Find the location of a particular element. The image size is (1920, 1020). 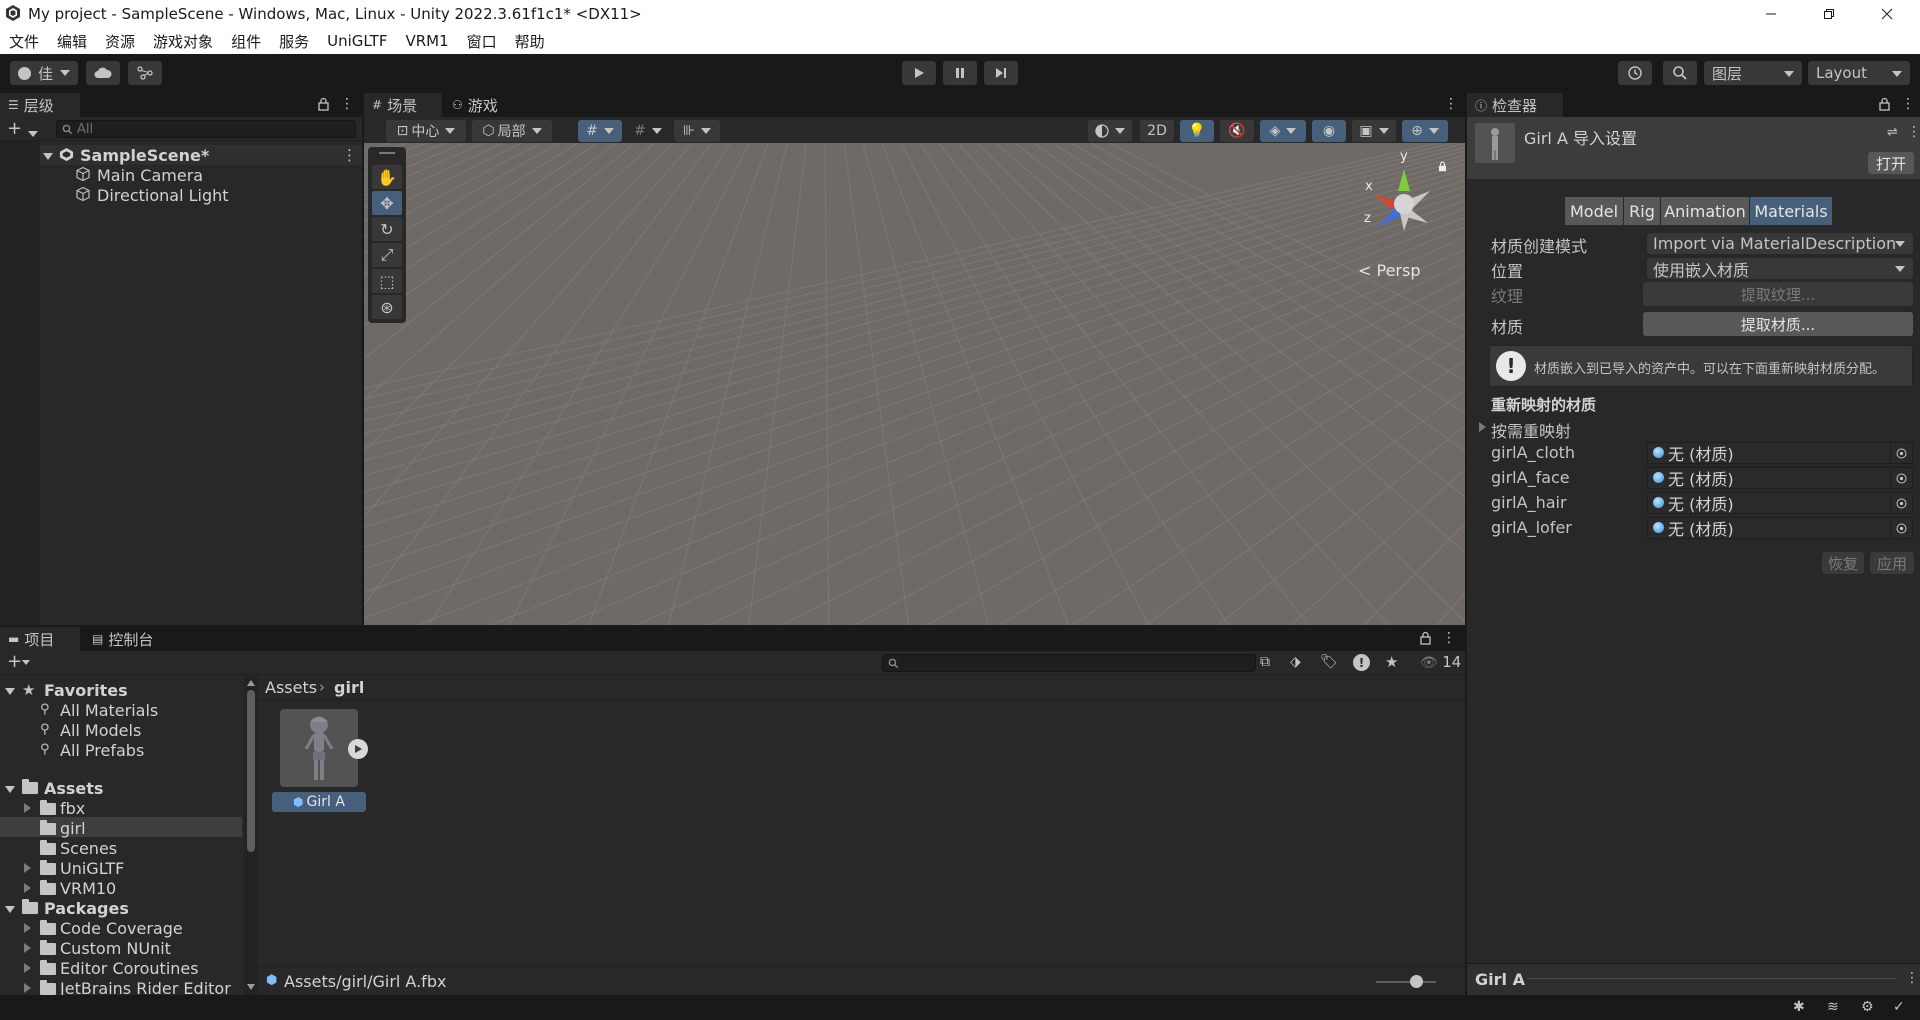

menu-unigltf: UniGLTF is located at coordinates (357, 41).